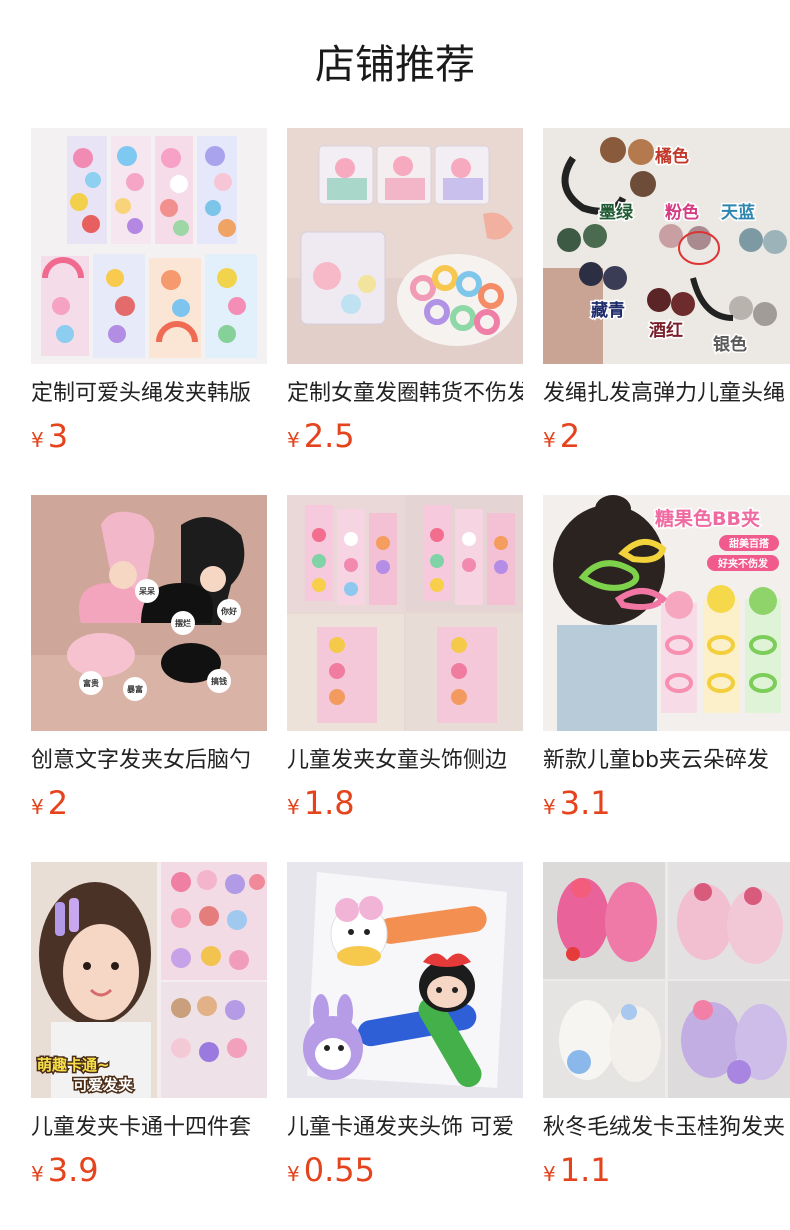 The image size is (790, 1230). What do you see at coordinates (730, 344) in the screenshot?
I see `image-label: 银色` at bounding box center [730, 344].